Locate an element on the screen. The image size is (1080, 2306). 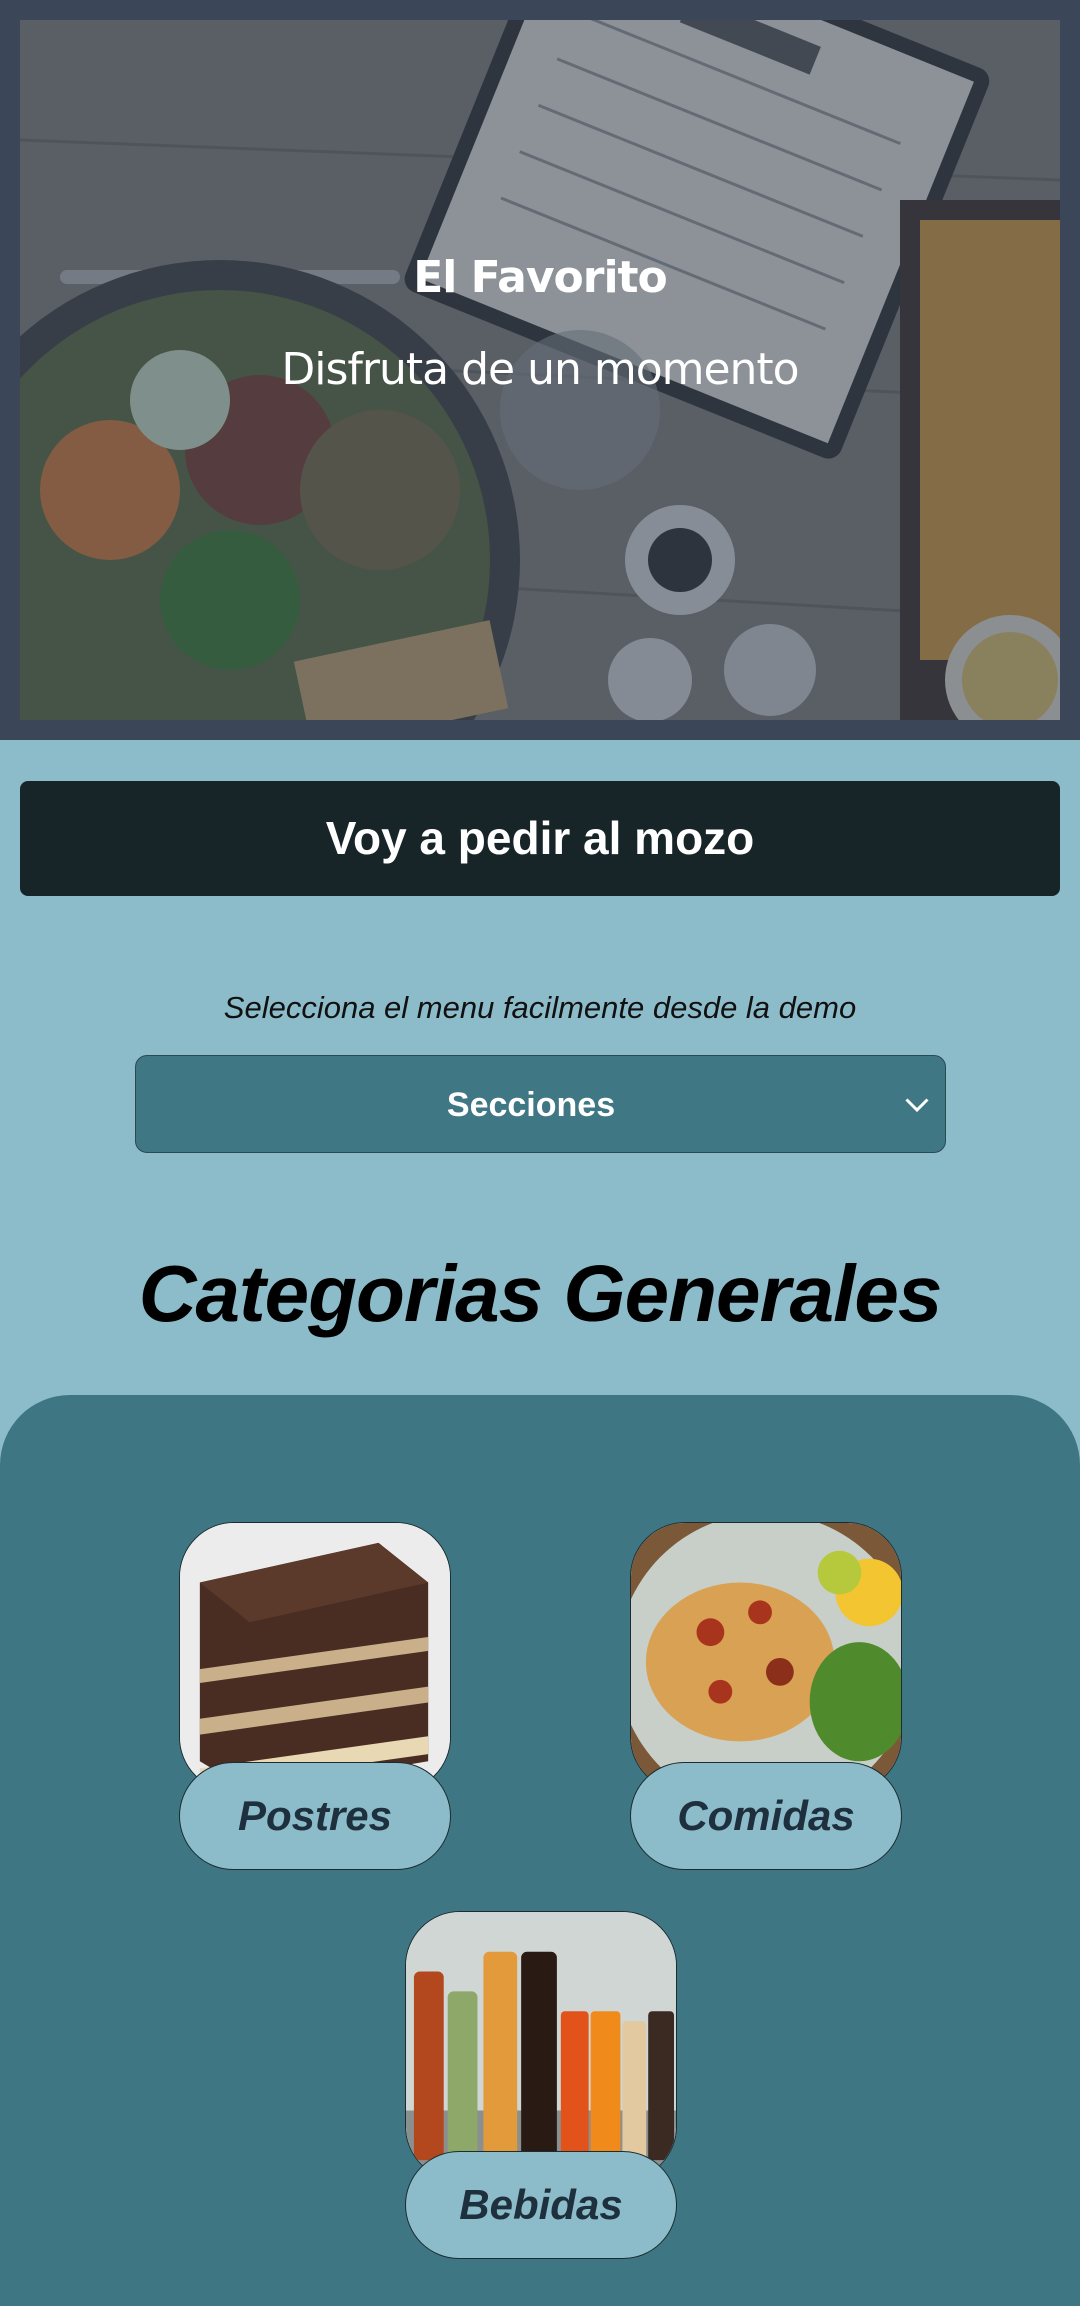
category-card-bebidas: Bebidas is located at coordinates (541, 2085).